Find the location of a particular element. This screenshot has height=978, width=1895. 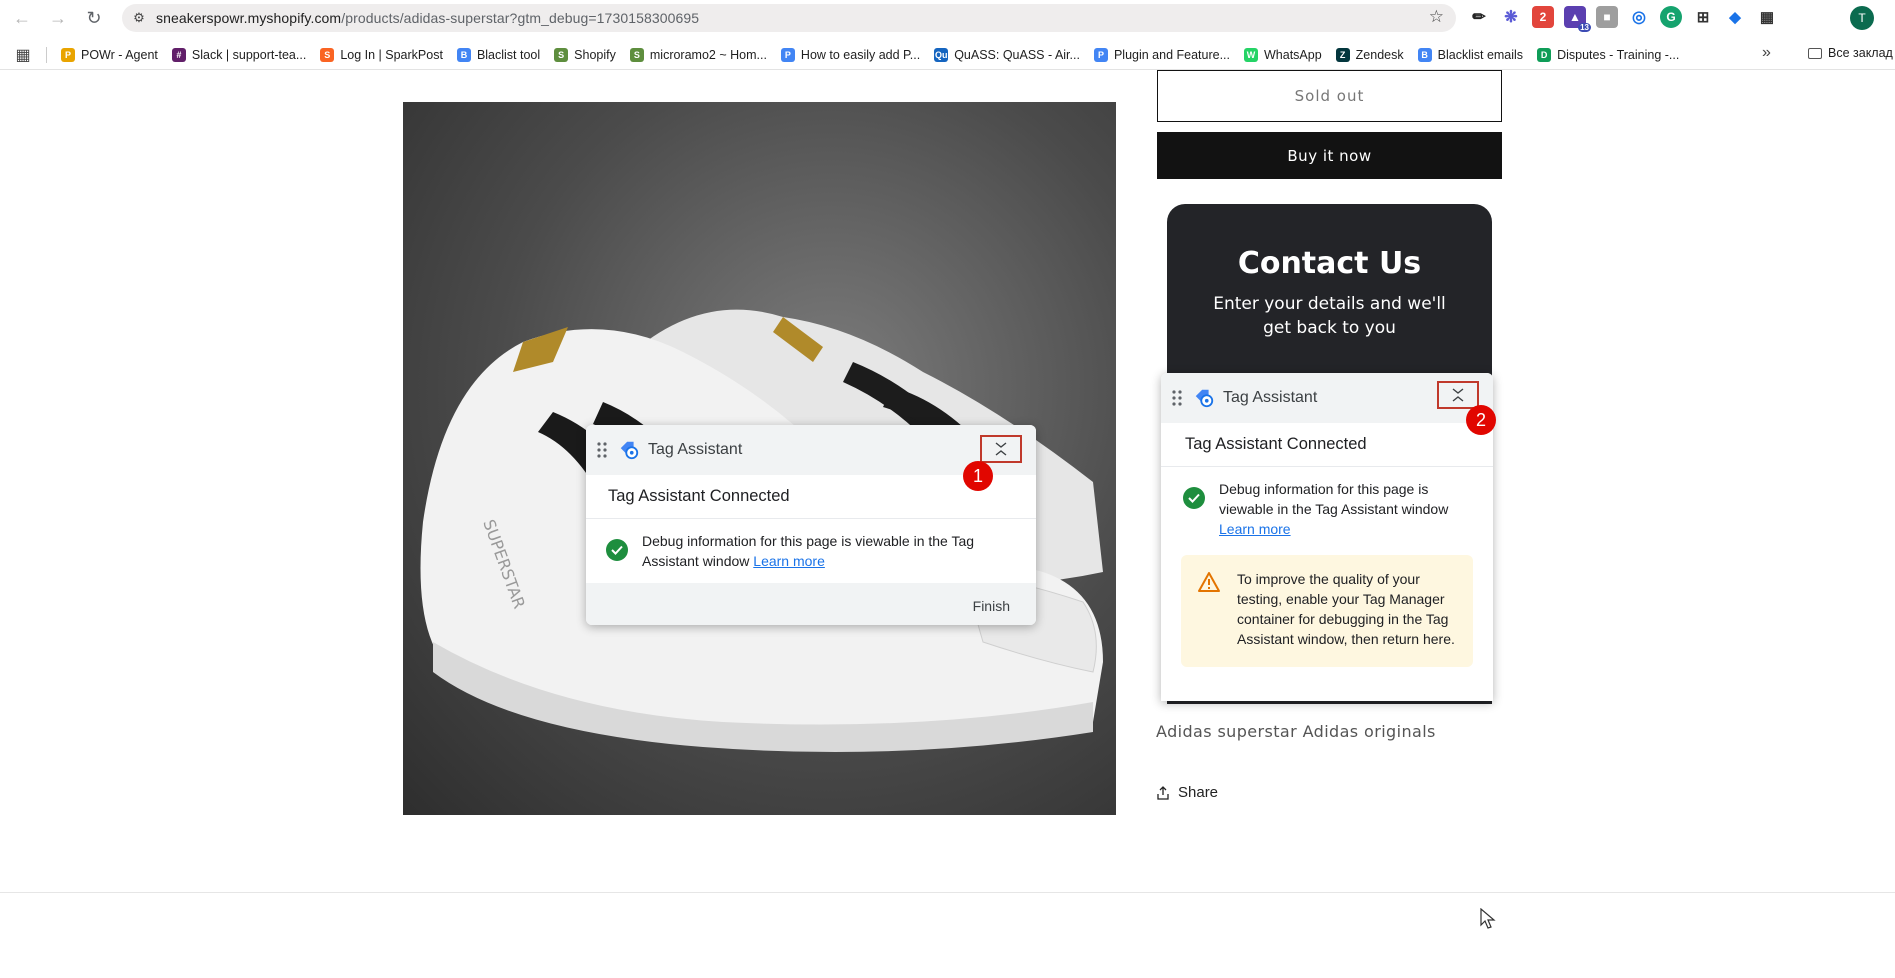

bookmark-label: Shopify is located at coordinates (595, 54).